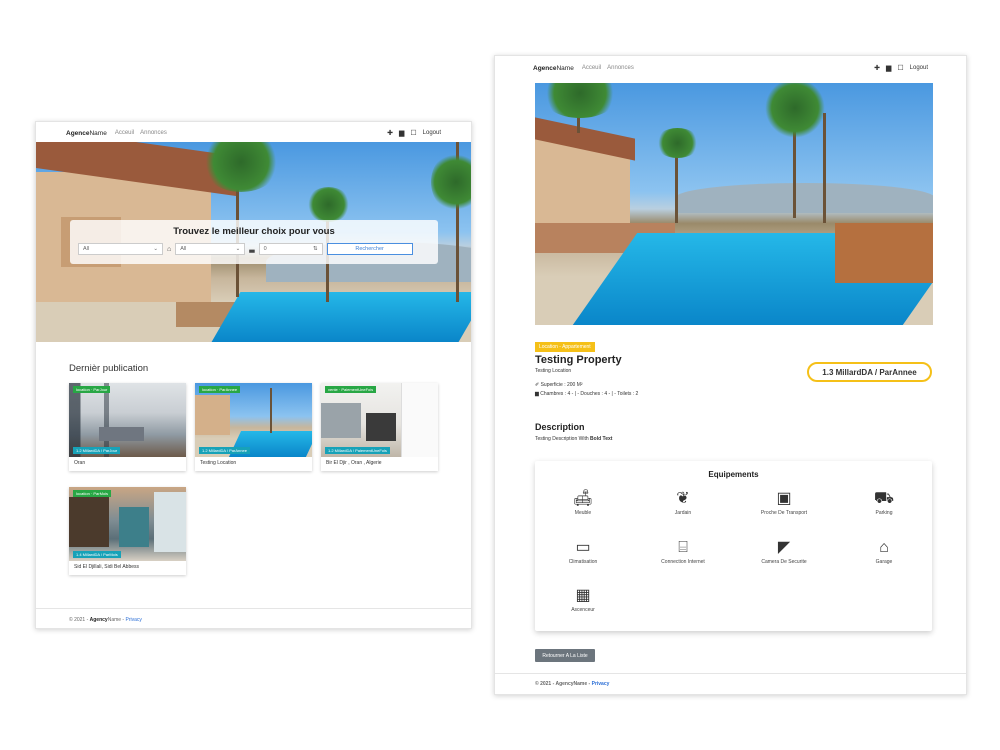 The width and height of the screenshot is (1000, 750). I want to click on listing-location: Oran, so click(80, 463).